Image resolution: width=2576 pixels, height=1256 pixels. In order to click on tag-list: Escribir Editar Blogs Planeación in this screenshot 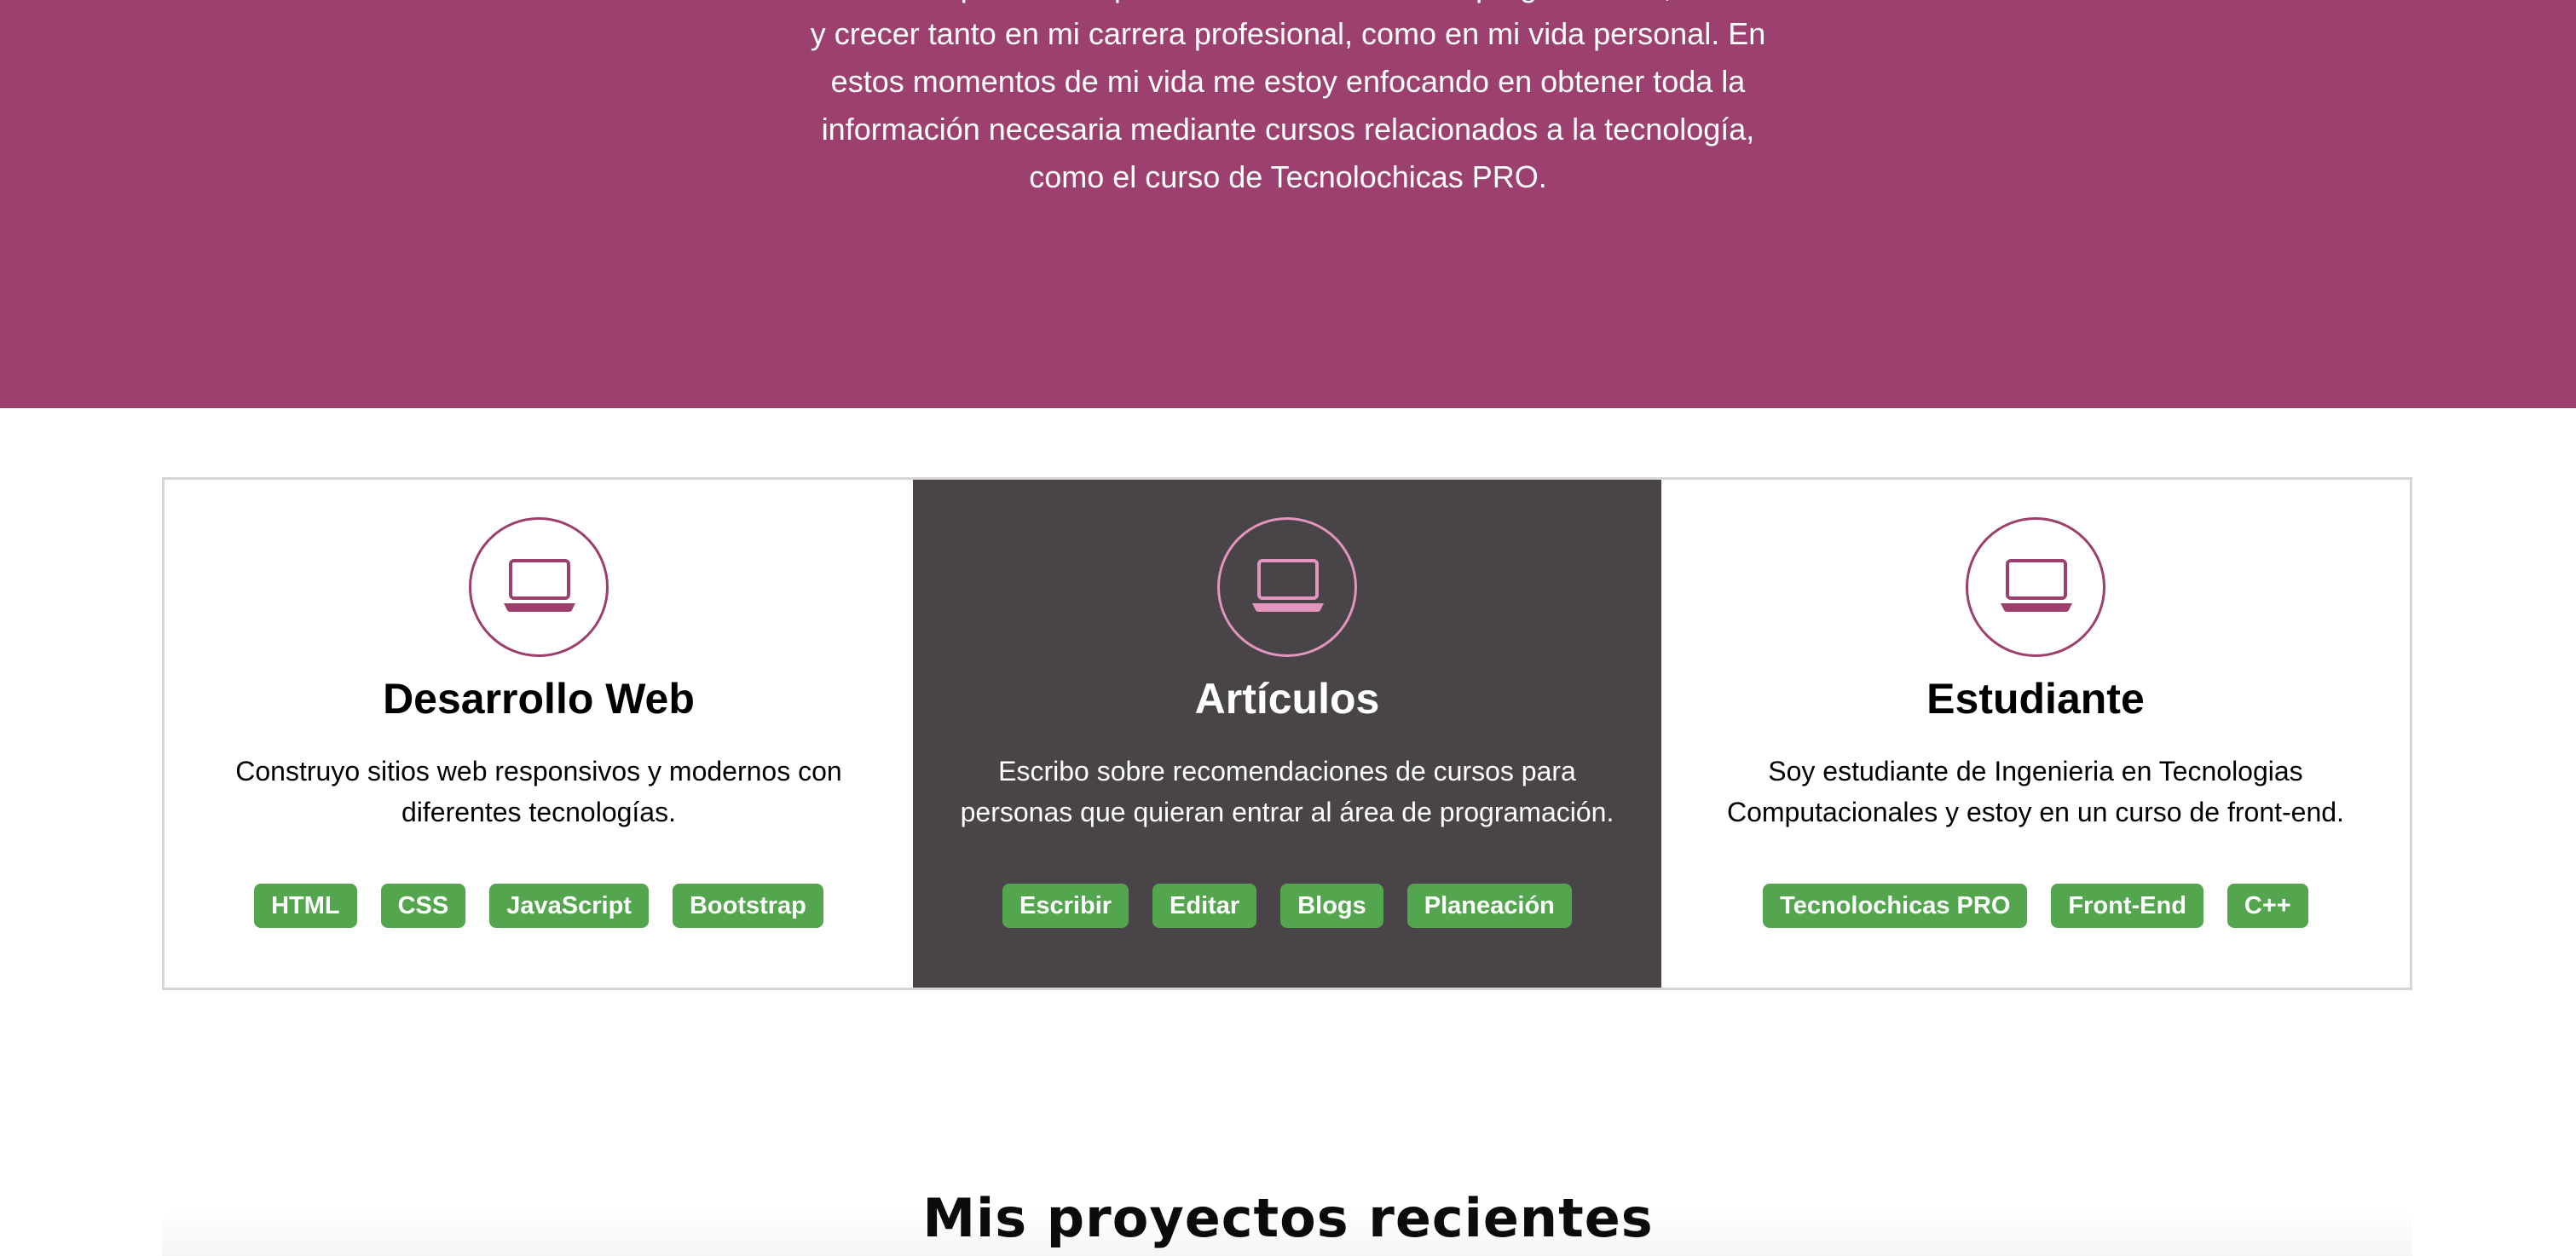, I will do `click(1287, 906)`.